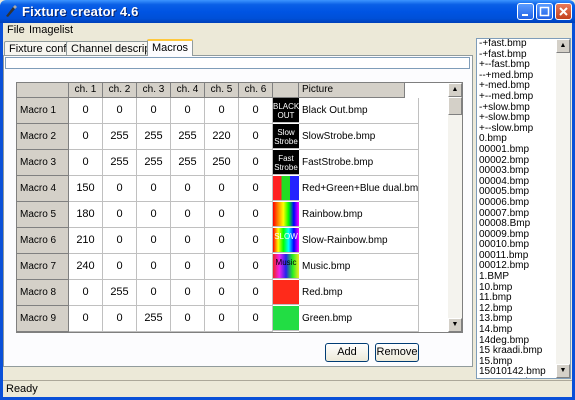 Image resolution: width=575 pixels, height=400 pixels. What do you see at coordinates (347, 352) in the screenshot?
I see `add-button: Add` at bounding box center [347, 352].